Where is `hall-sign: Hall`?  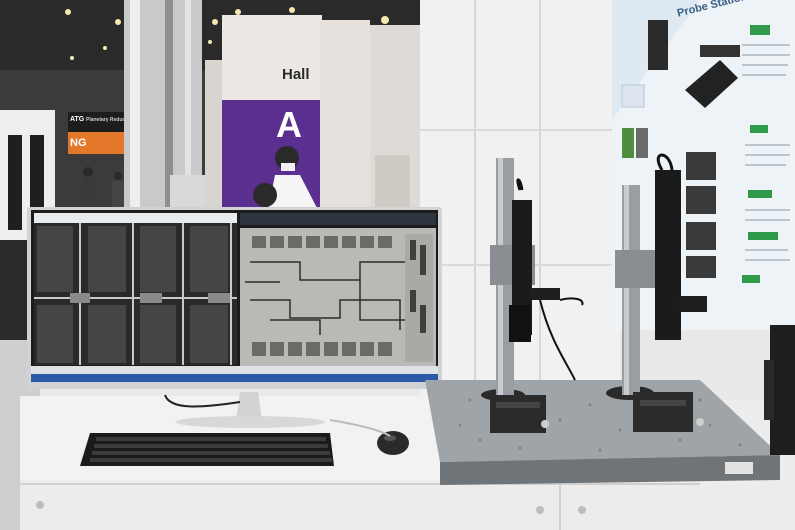
hall-sign: Hall is located at coordinates (296, 74).